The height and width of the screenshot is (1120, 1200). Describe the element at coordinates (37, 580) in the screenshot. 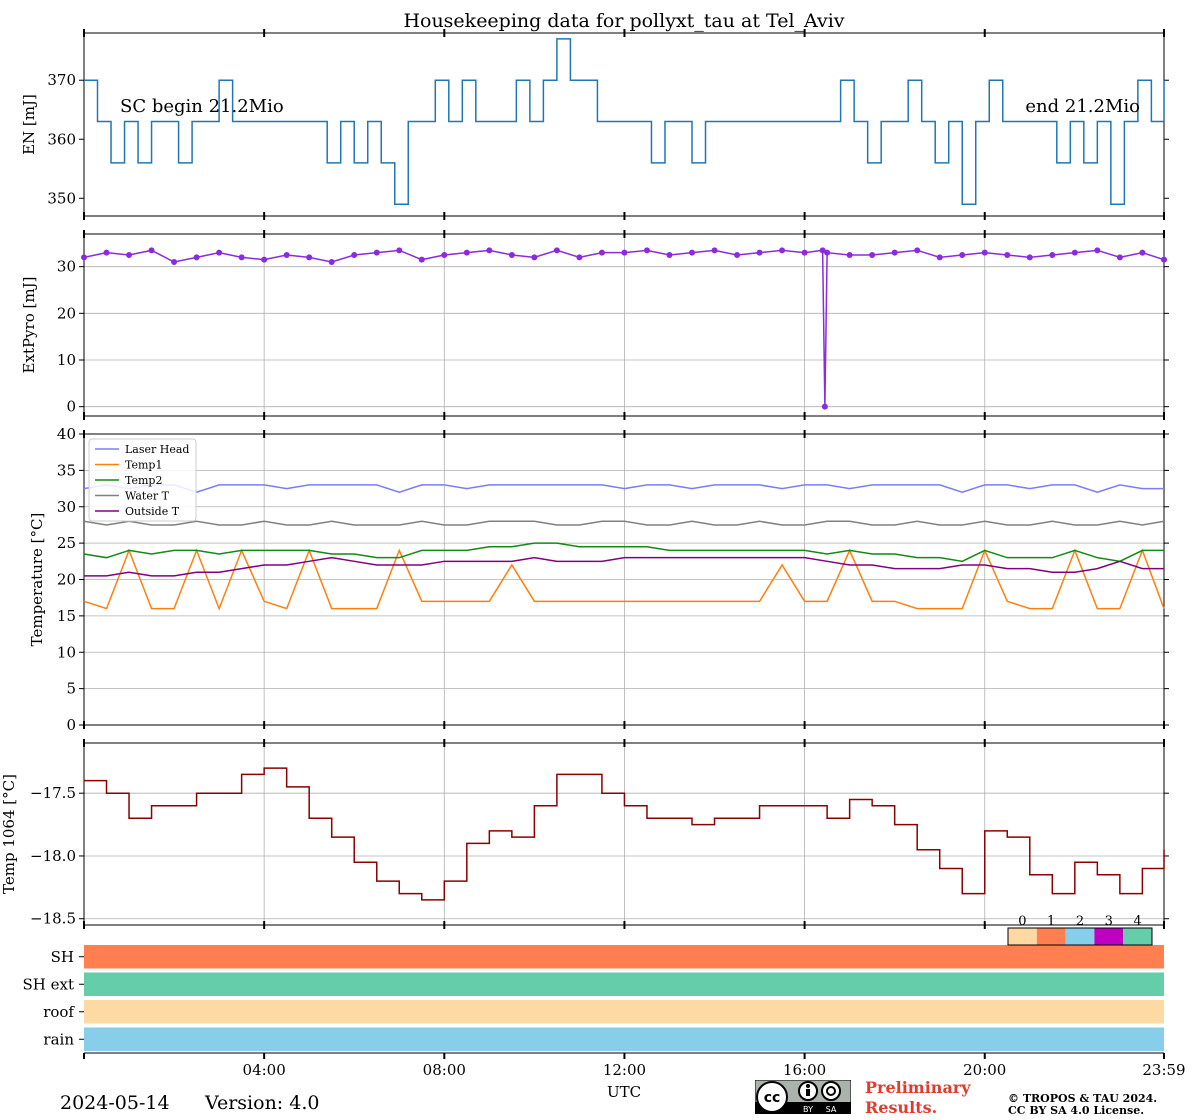

I see `temps-ylabel: Temperature [°C]` at that location.